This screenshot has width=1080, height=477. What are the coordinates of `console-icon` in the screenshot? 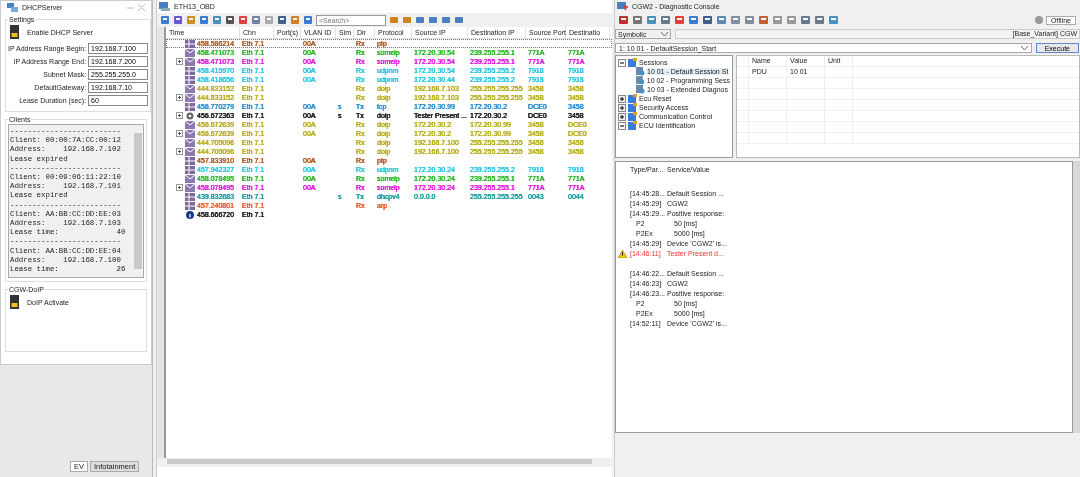 It's located at (622, 6).